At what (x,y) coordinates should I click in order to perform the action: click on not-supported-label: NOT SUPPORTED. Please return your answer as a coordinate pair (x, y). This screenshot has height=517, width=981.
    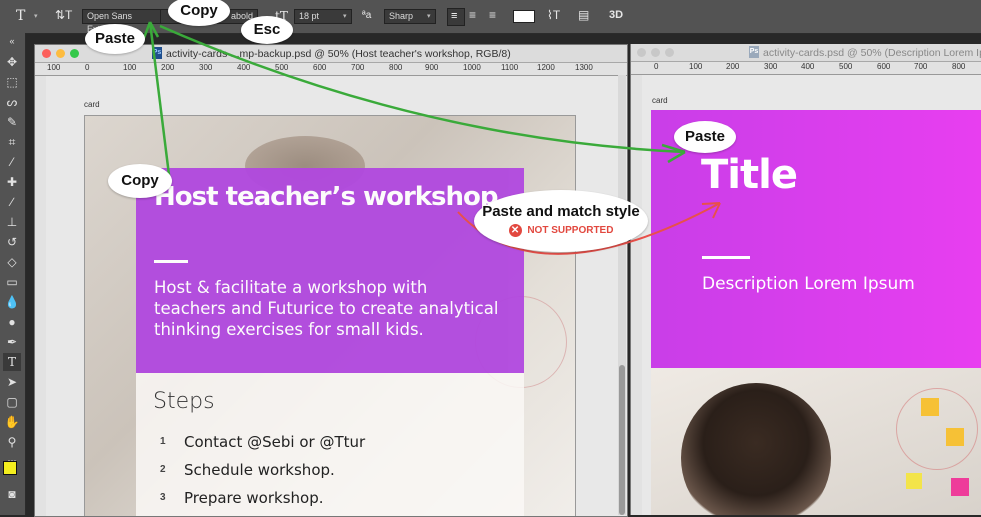
    Looking at the image, I should click on (570, 230).